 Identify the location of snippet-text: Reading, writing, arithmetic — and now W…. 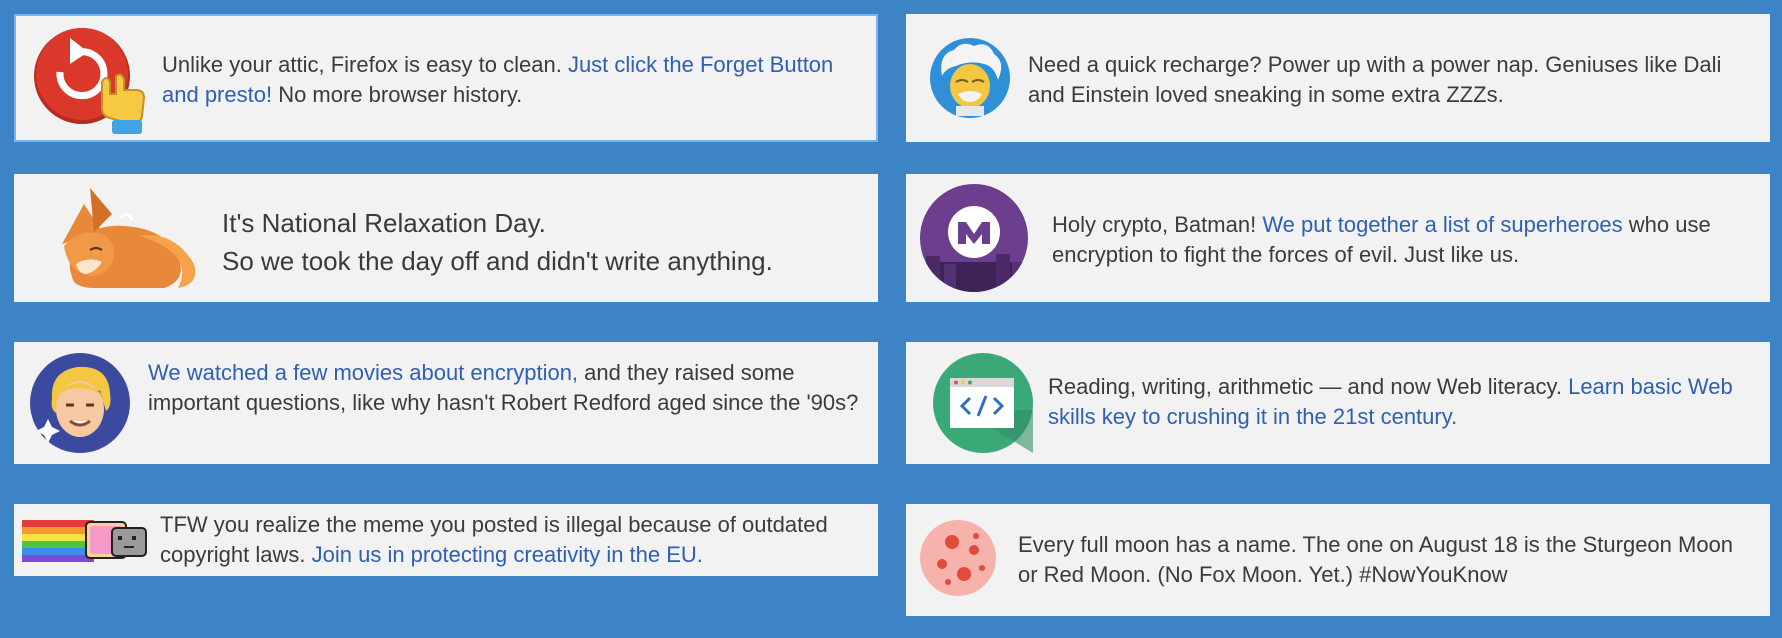
(1405, 402).